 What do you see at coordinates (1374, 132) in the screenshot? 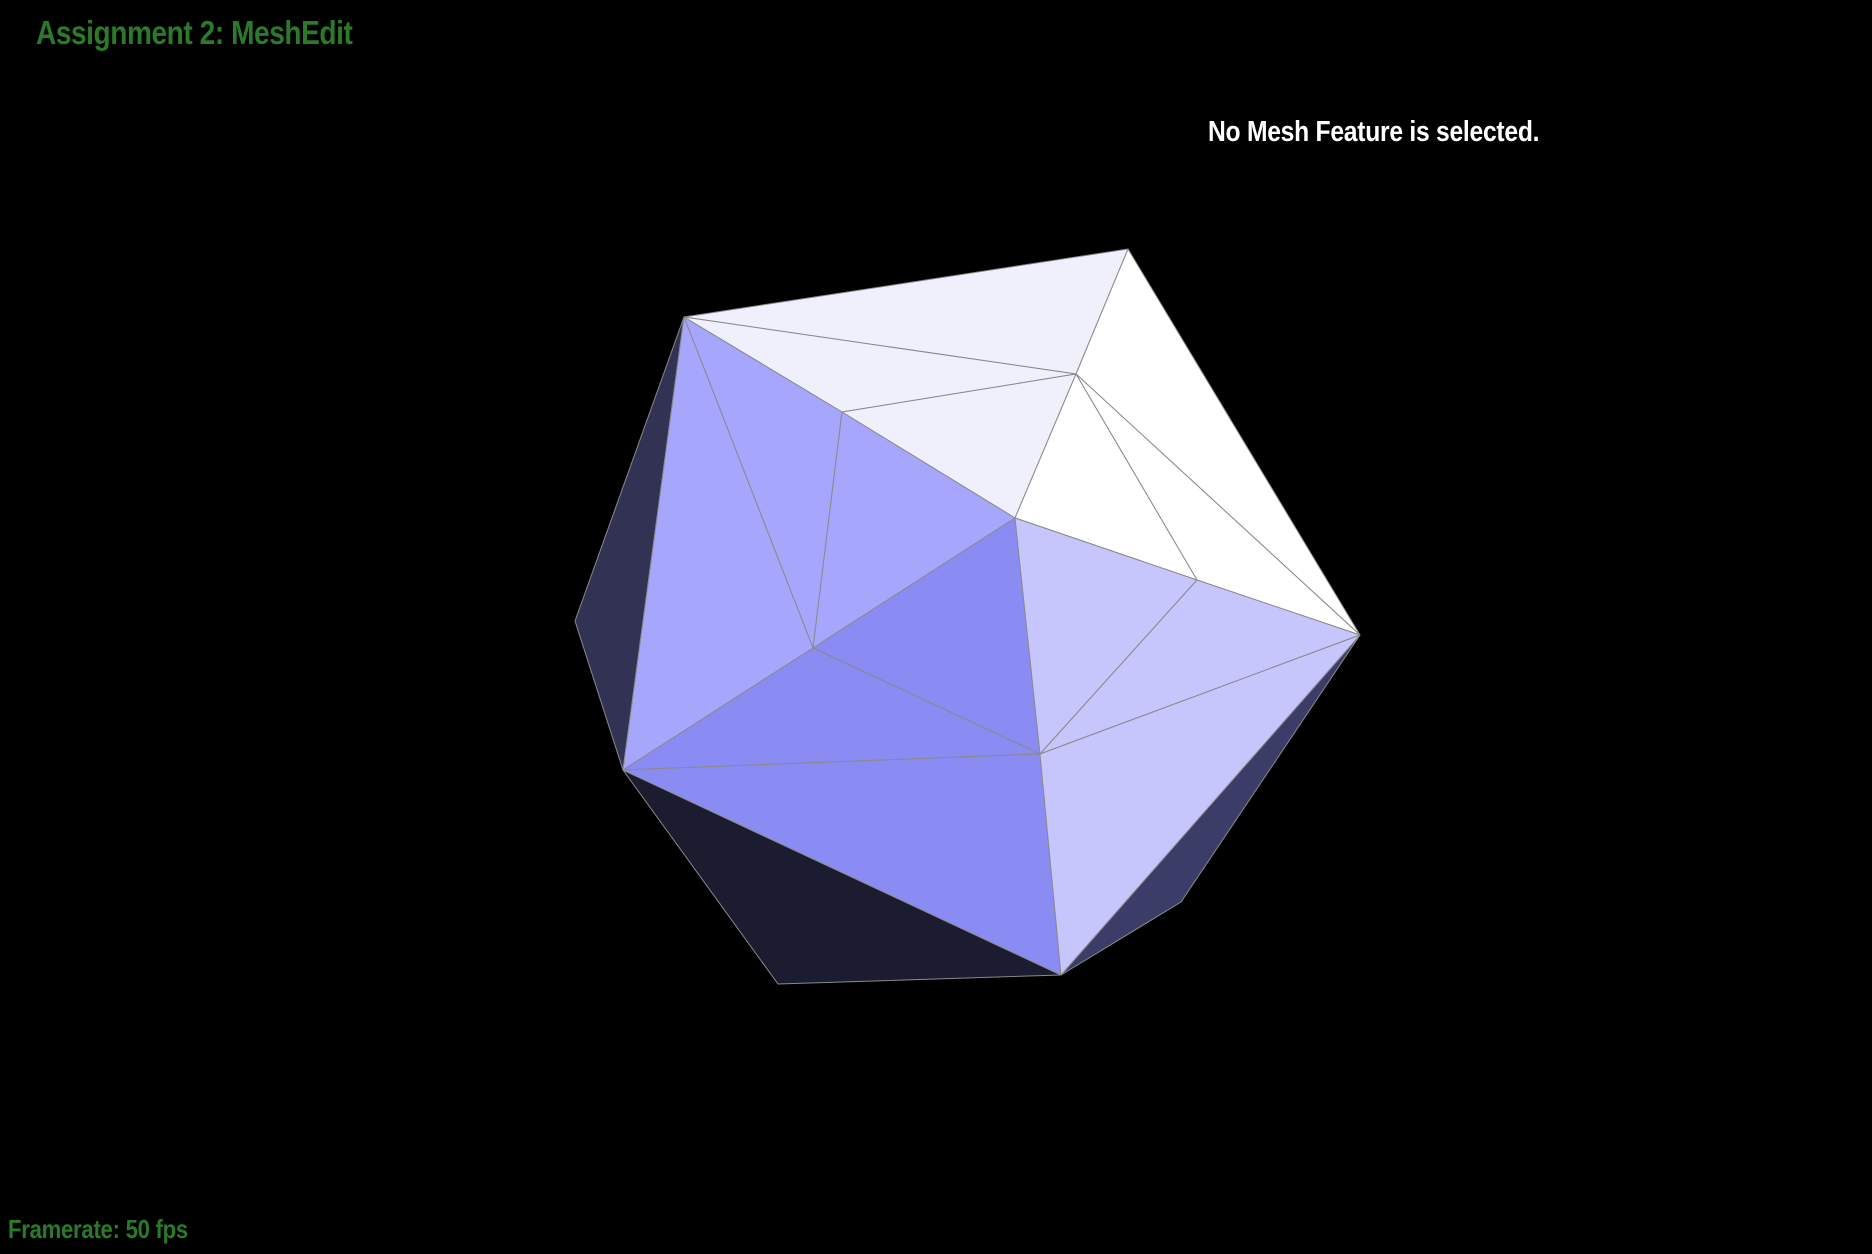
I see `selection-status-text: No Mesh Feature is selected.` at bounding box center [1374, 132].